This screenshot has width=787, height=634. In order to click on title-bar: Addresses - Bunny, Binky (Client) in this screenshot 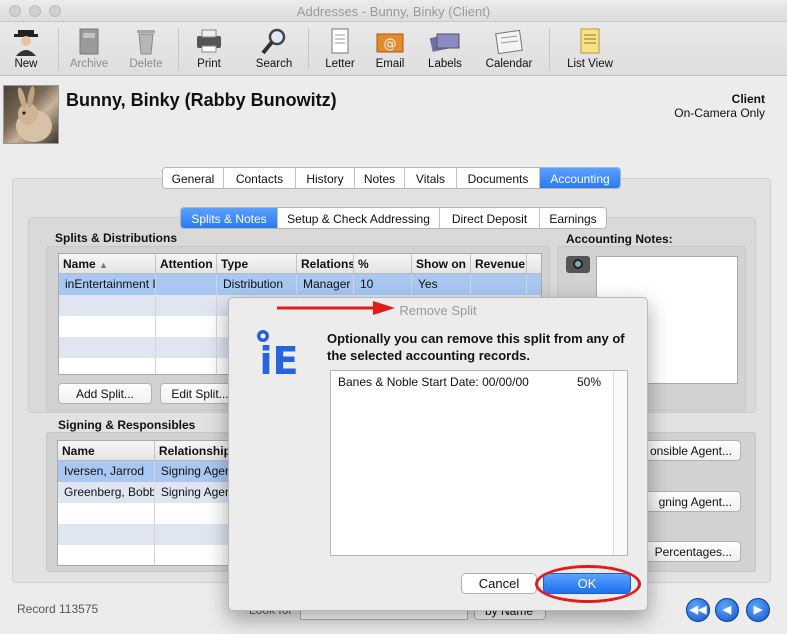, I will do `click(393, 11)`.